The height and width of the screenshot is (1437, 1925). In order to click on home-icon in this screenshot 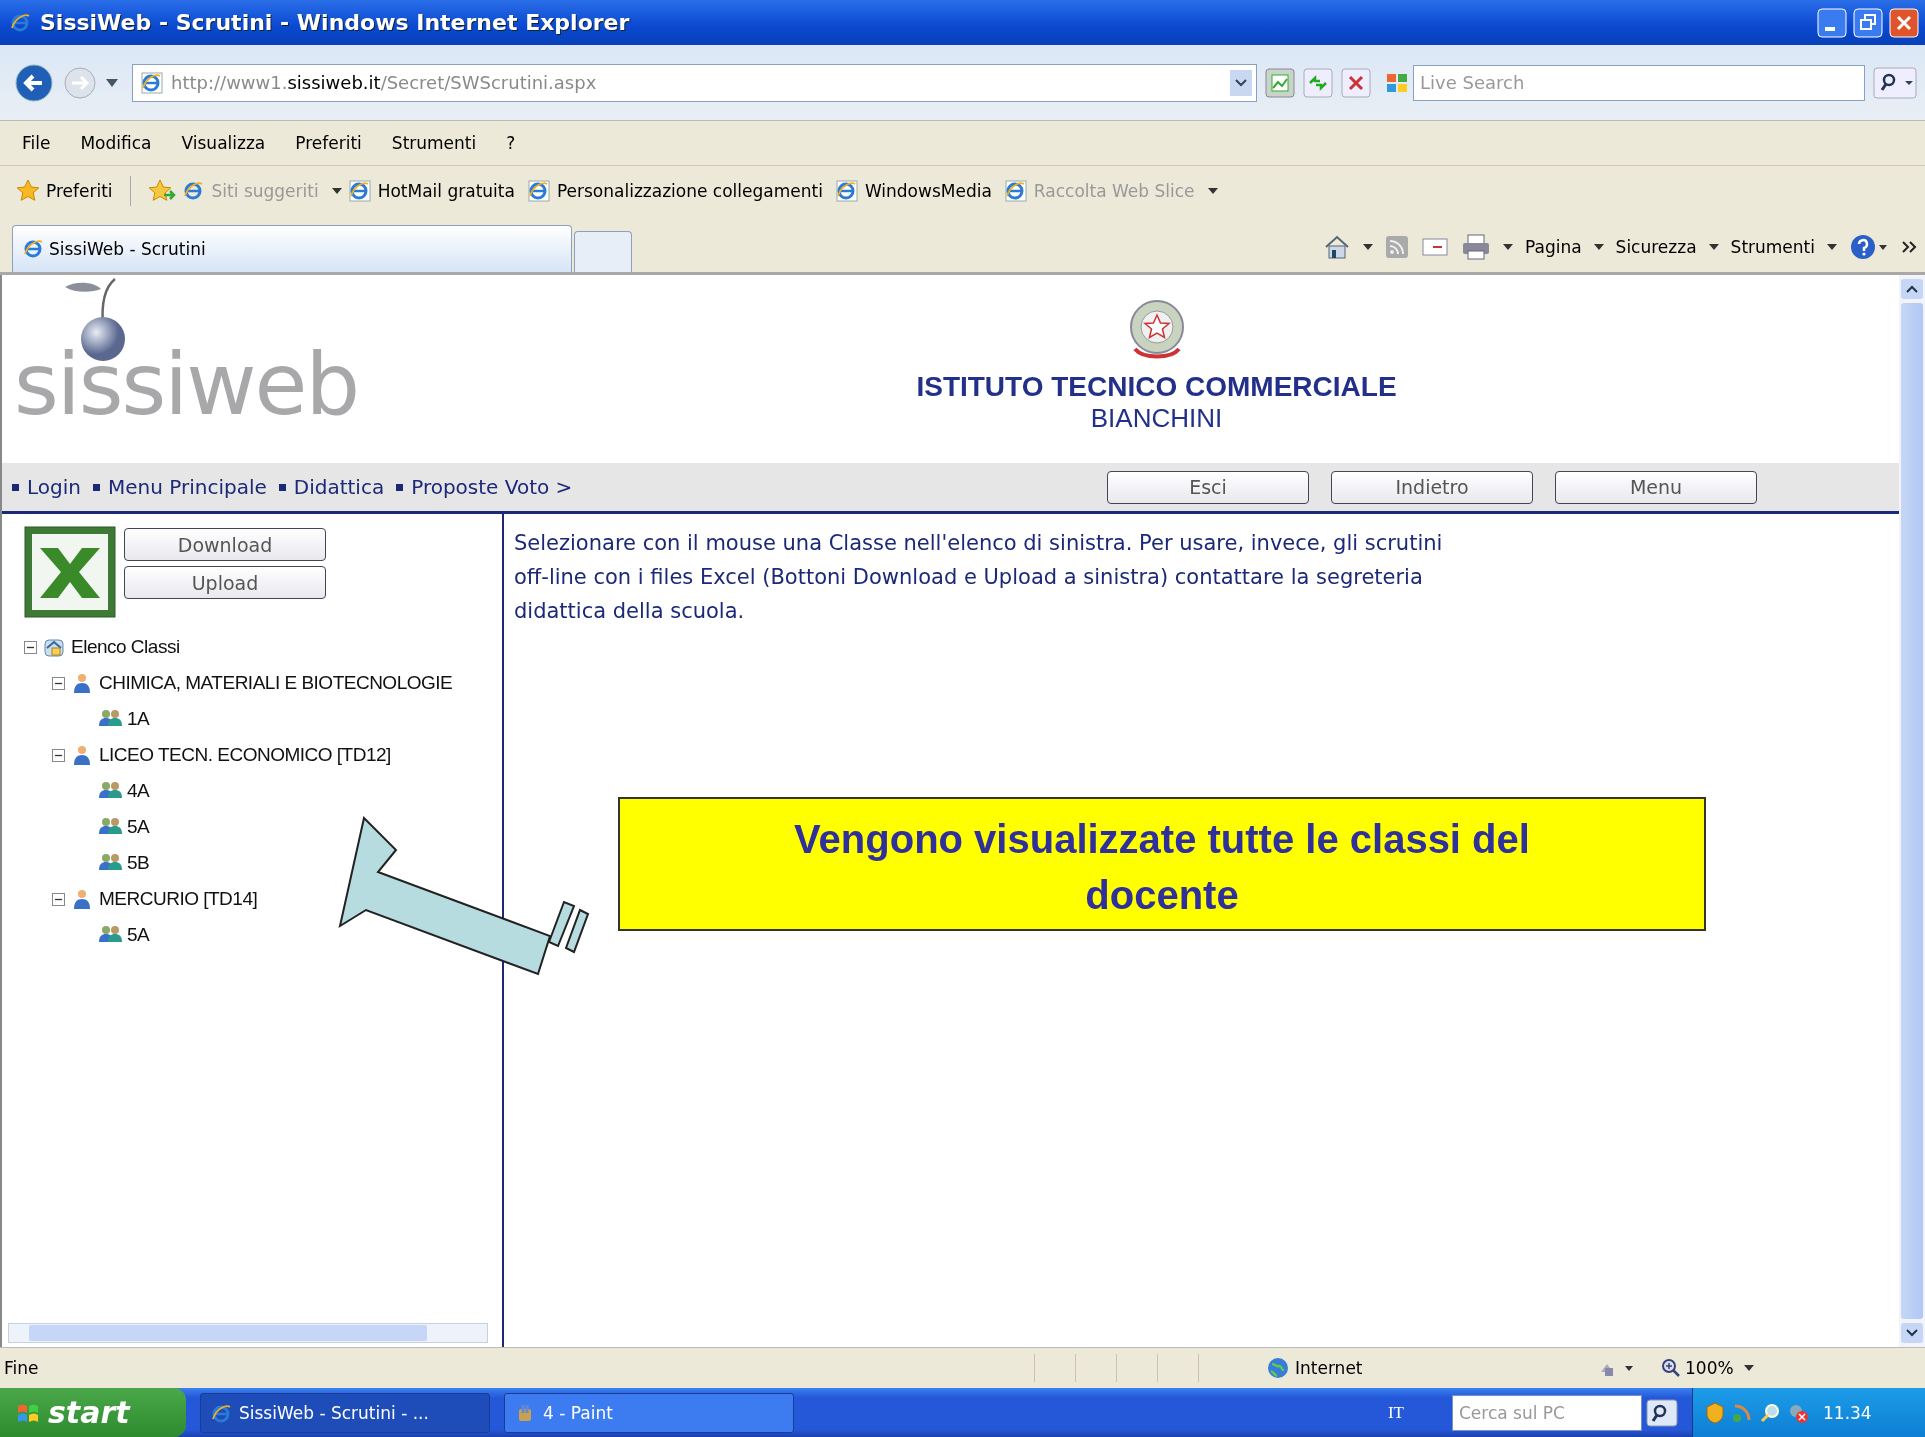, I will do `click(1337, 247)`.